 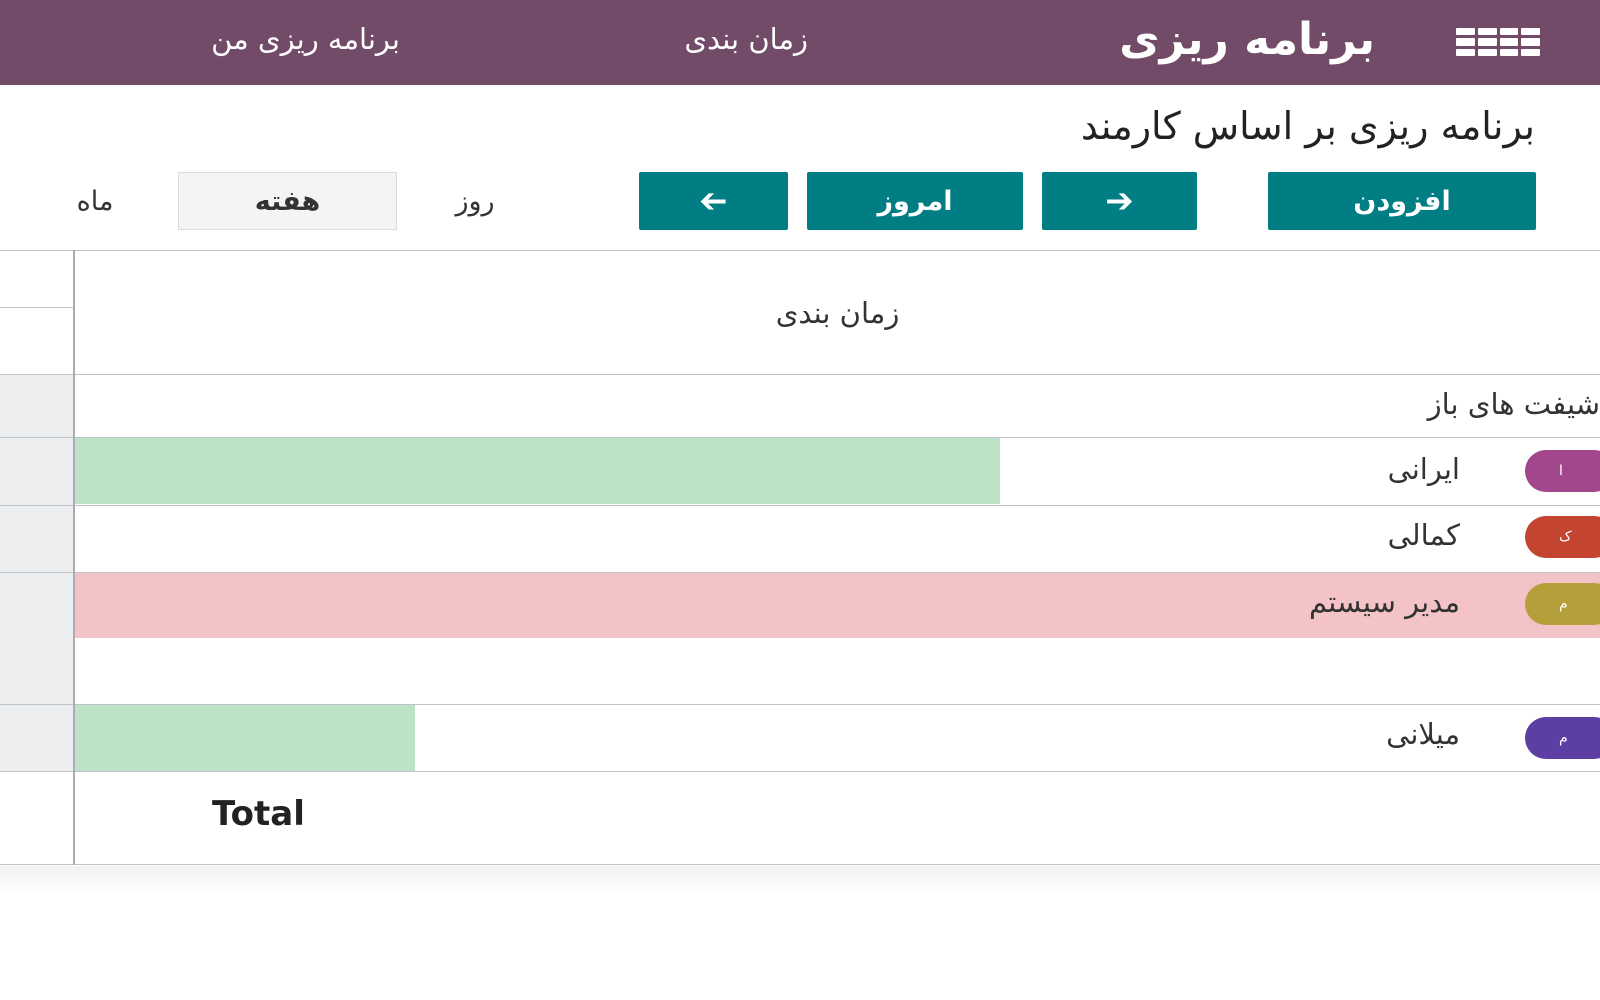 What do you see at coordinates (1498, 42) in the screenshot?
I see `apps-grid-icon` at bounding box center [1498, 42].